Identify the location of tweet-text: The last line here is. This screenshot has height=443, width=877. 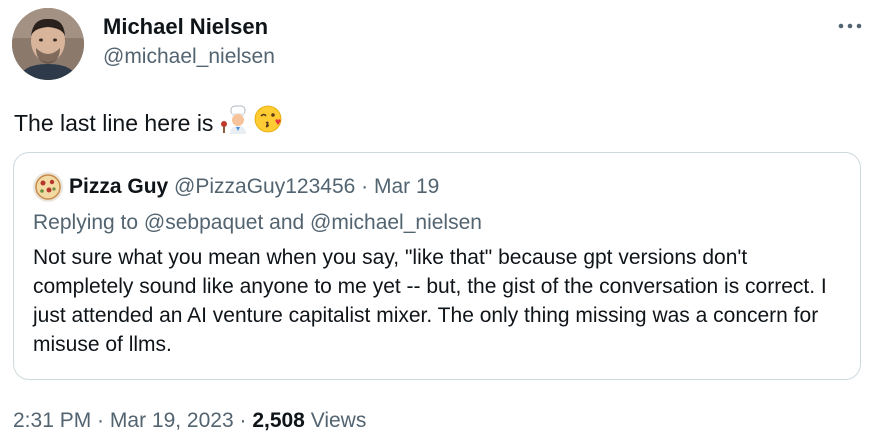
(149, 123).